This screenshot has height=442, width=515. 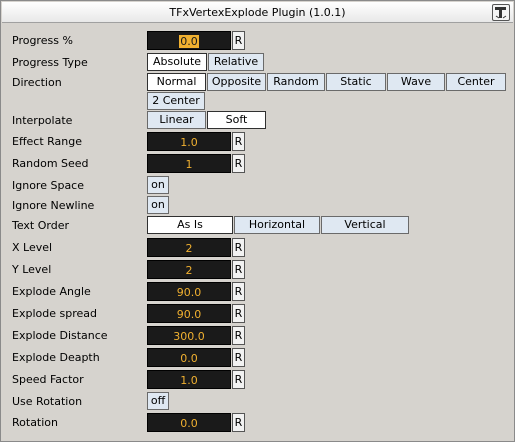 I want to click on use-rotation-toggle: off, so click(x=158, y=401).